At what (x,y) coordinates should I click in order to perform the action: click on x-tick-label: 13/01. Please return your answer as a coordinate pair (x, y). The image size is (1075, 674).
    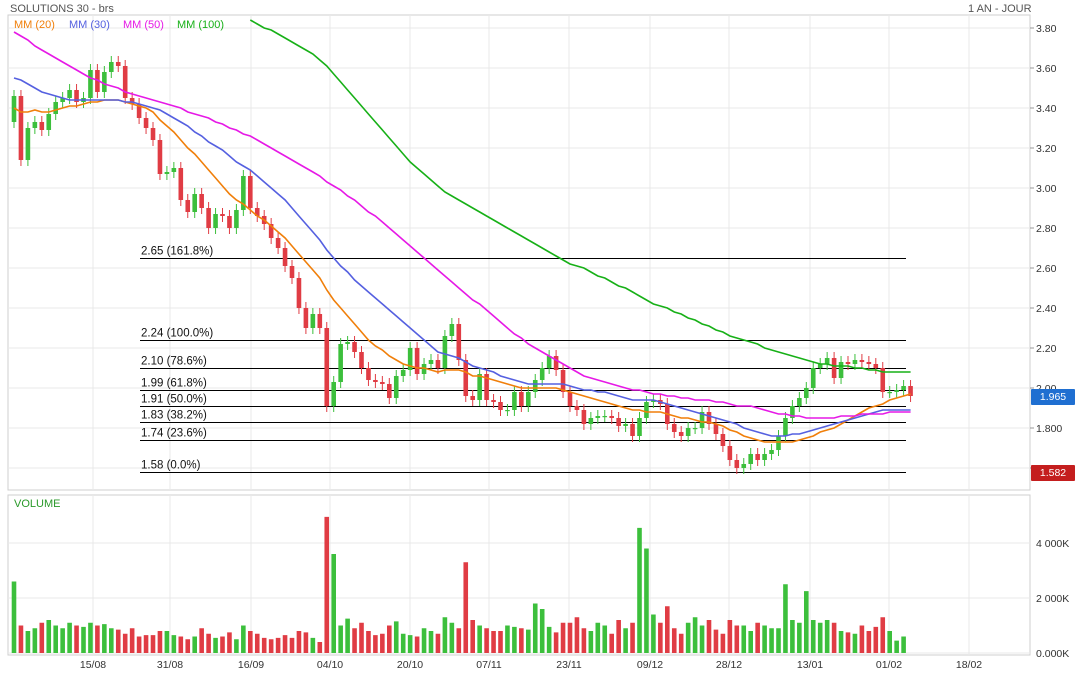
    Looking at the image, I should click on (810, 665).